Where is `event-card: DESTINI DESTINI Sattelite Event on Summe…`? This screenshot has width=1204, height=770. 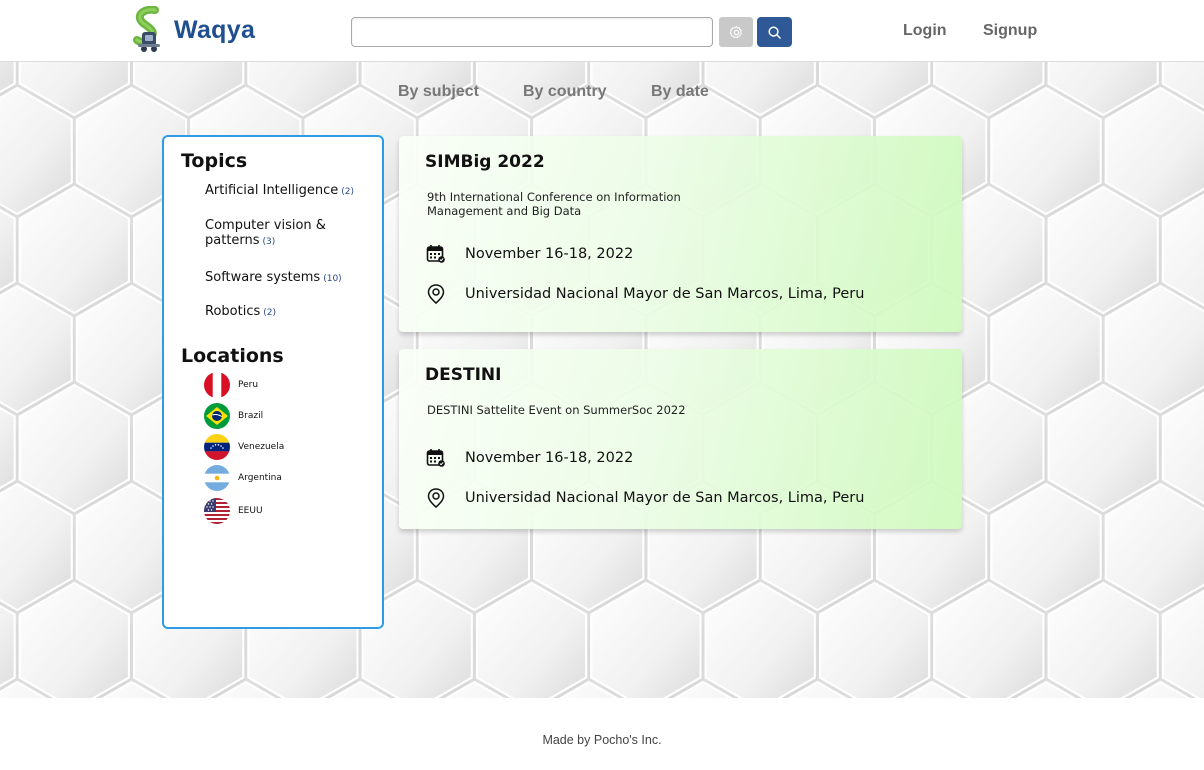
event-card: DESTINI DESTINI Sattelite Event on Summe… is located at coordinates (680, 439).